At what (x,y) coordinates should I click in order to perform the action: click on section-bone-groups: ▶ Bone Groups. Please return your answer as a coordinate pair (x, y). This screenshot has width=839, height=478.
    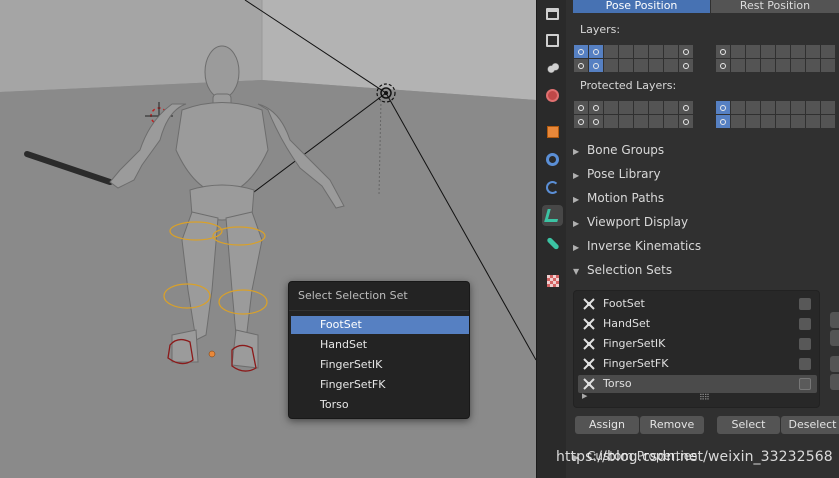
    Looking at the image, I should click on (618, 150).